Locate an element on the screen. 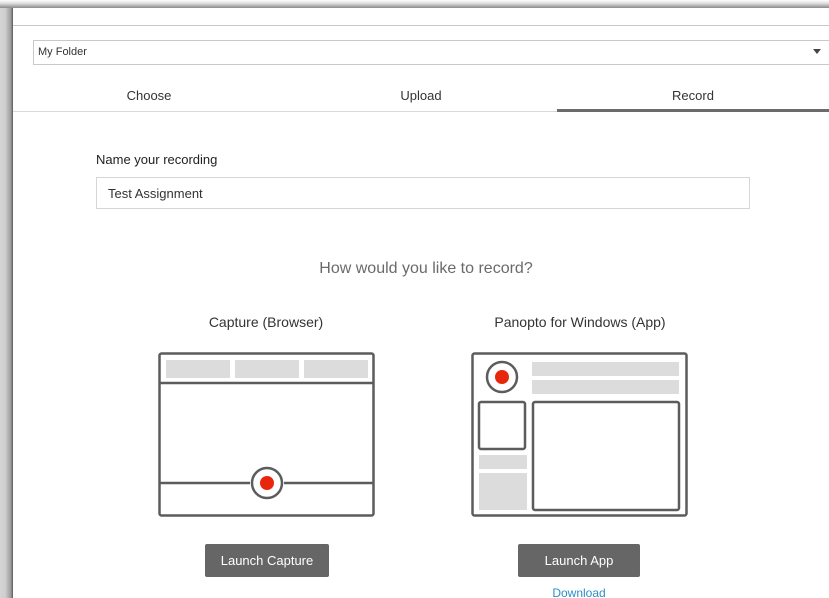 The height and width of the screenshot is (598, 829). tab-upload: Upload is located at coordinates (421, 96).